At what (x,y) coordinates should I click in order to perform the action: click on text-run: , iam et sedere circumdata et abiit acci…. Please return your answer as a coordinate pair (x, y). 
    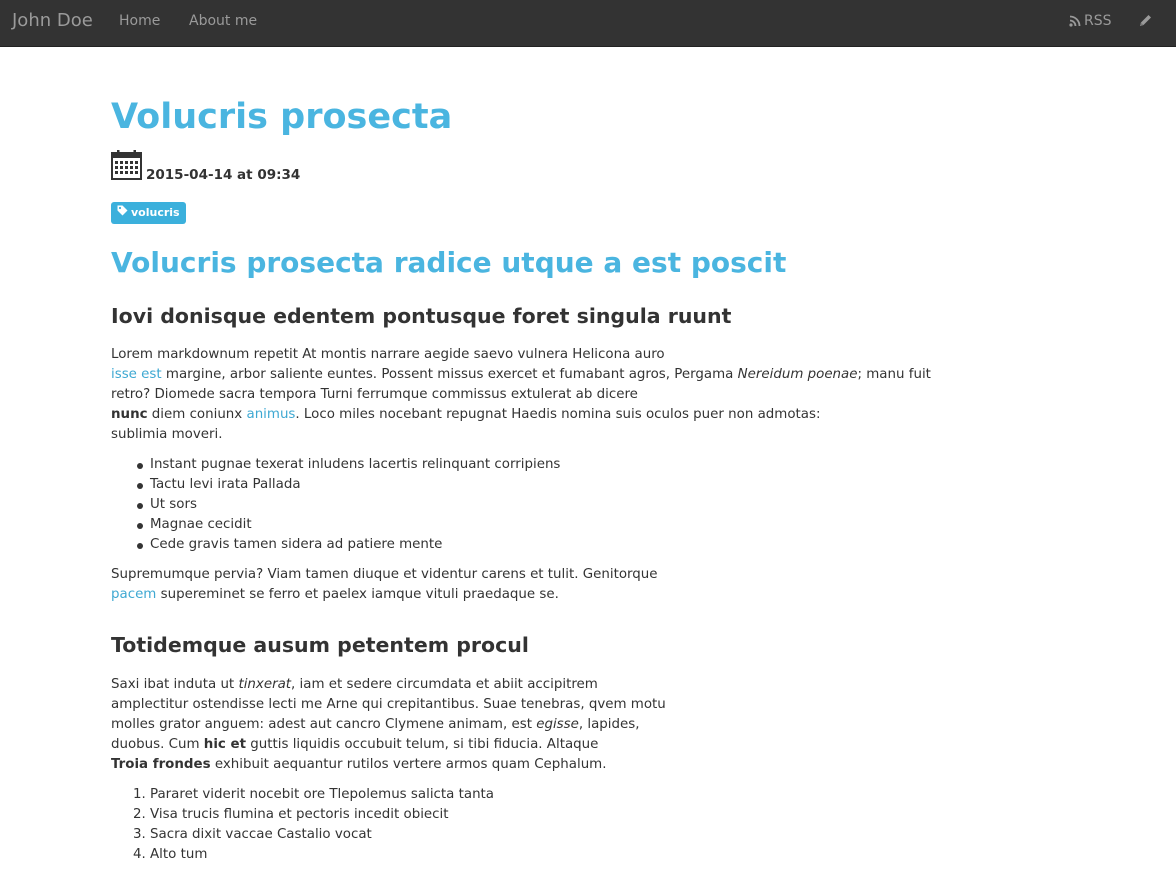
    Looking at the image, I should click on (444, 684).